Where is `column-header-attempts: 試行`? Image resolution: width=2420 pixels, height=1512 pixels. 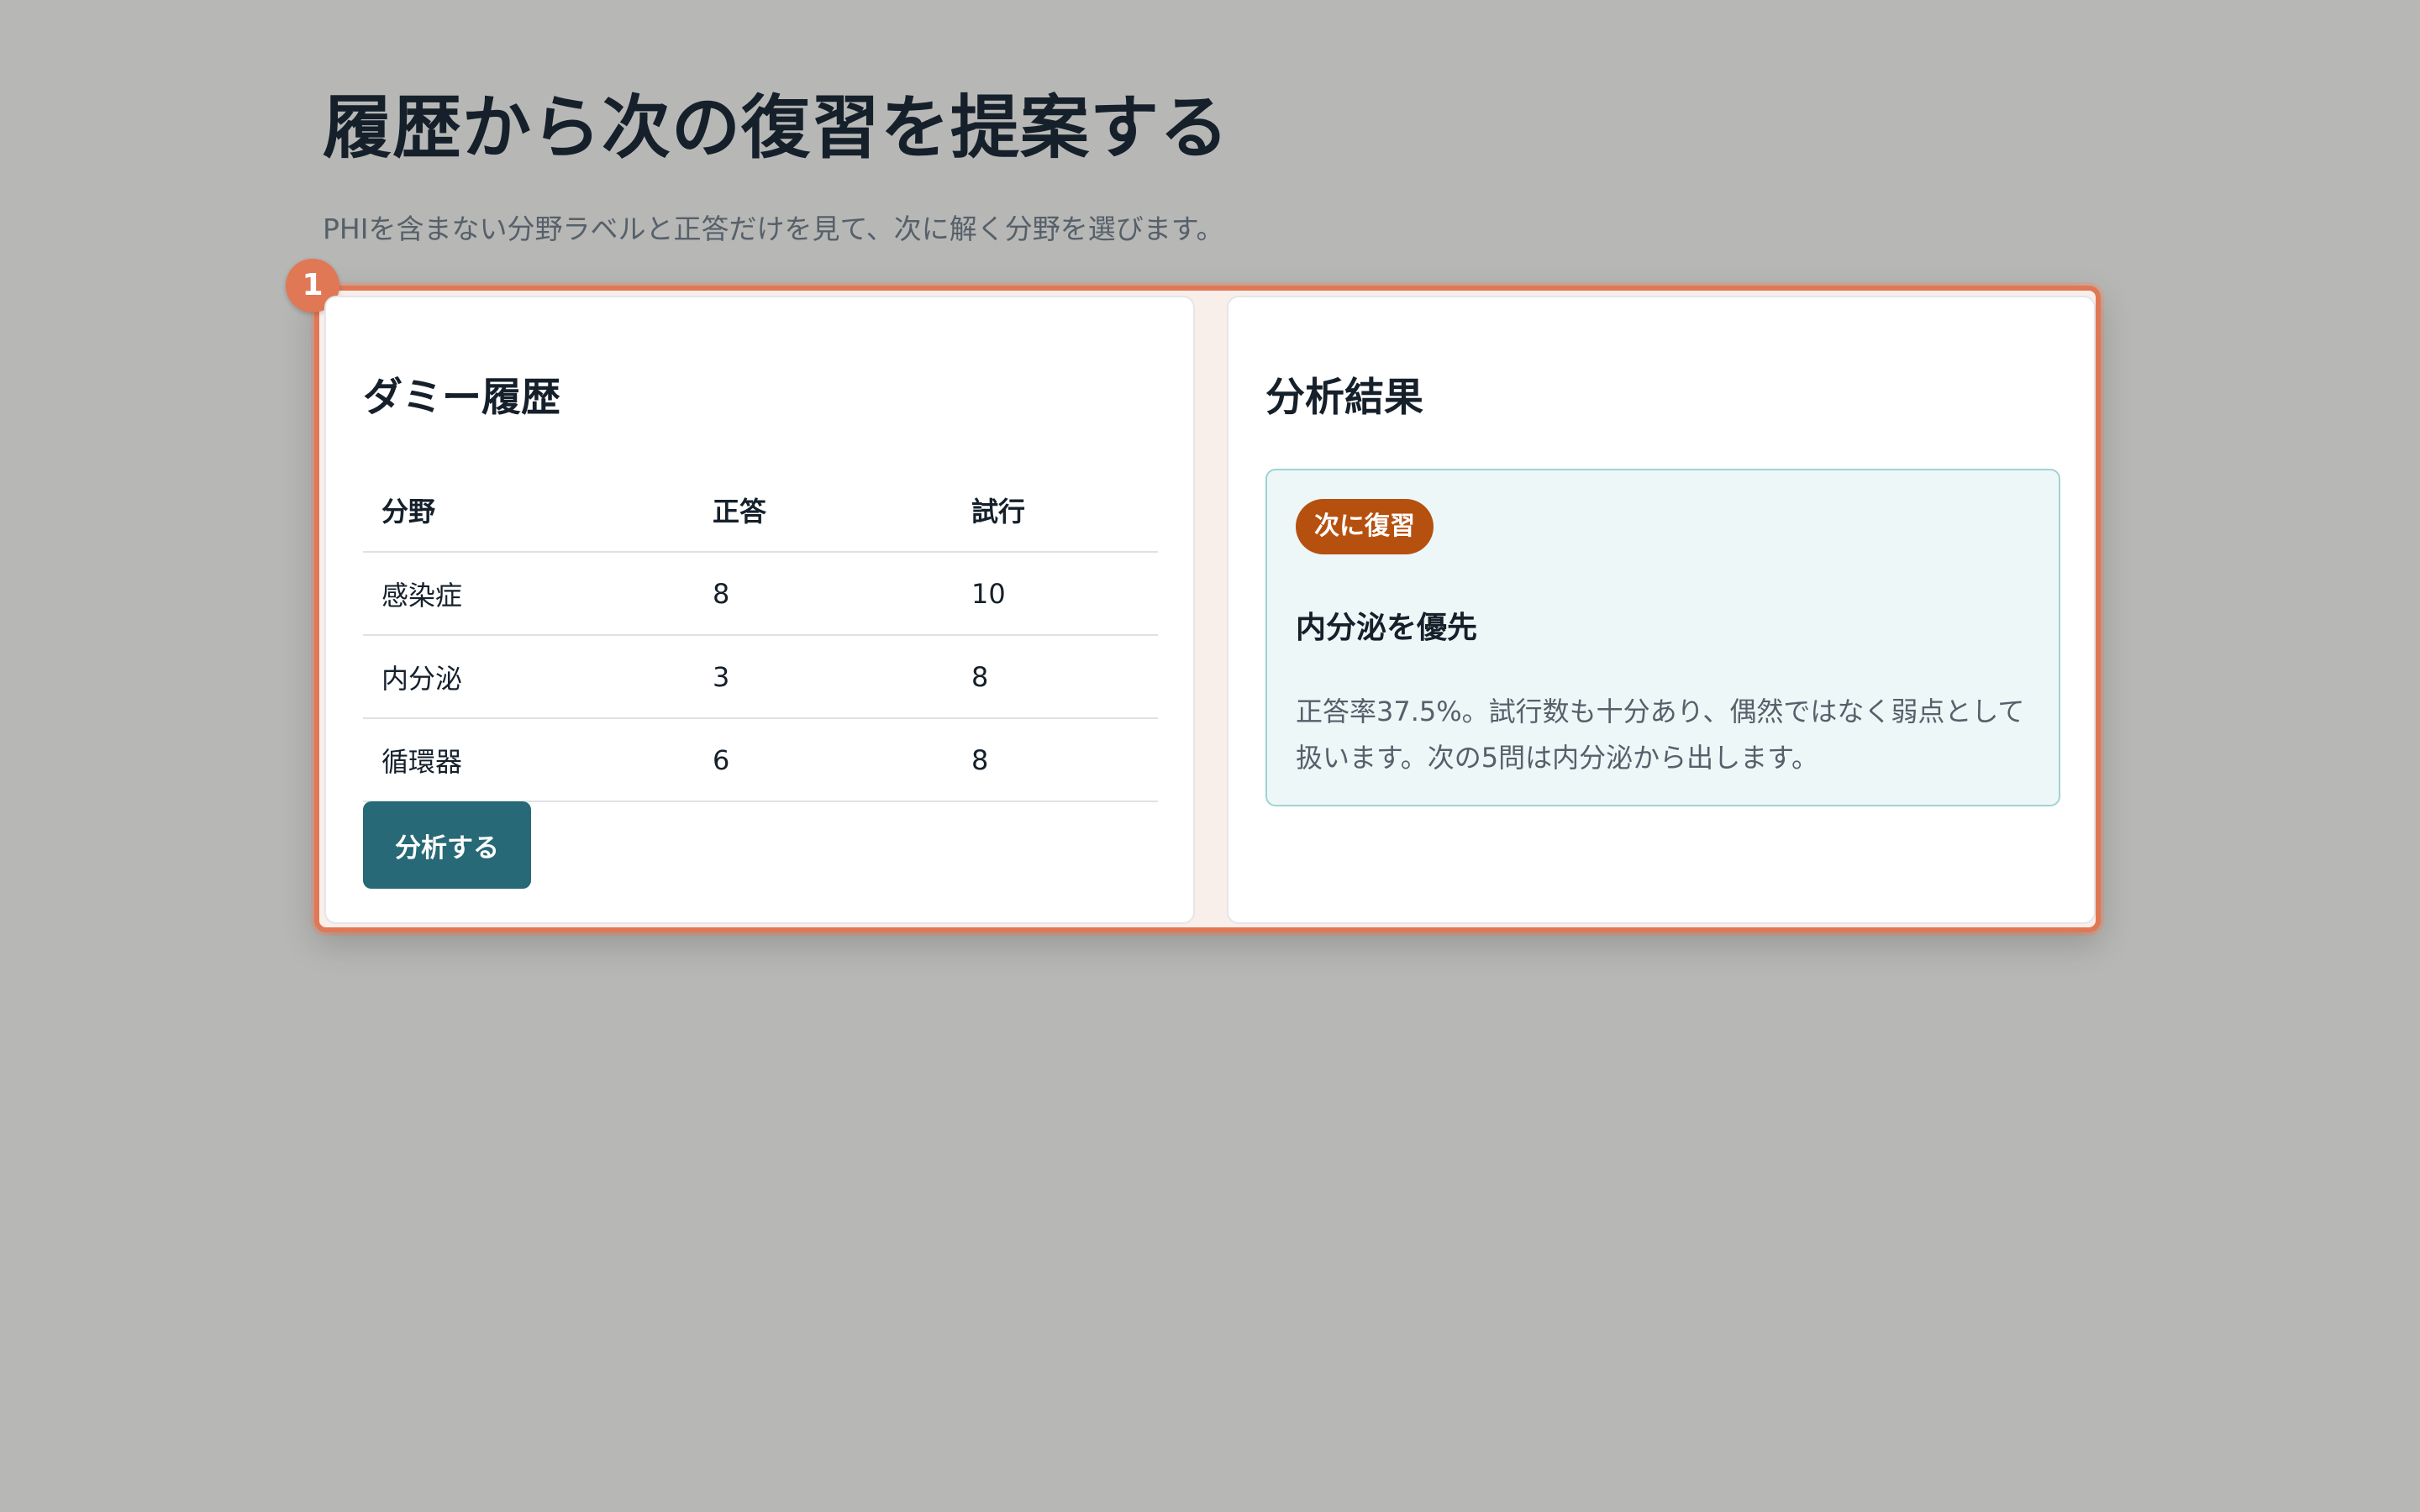 column-header-attempts: 試行 is located at coordinates (1055, 511).